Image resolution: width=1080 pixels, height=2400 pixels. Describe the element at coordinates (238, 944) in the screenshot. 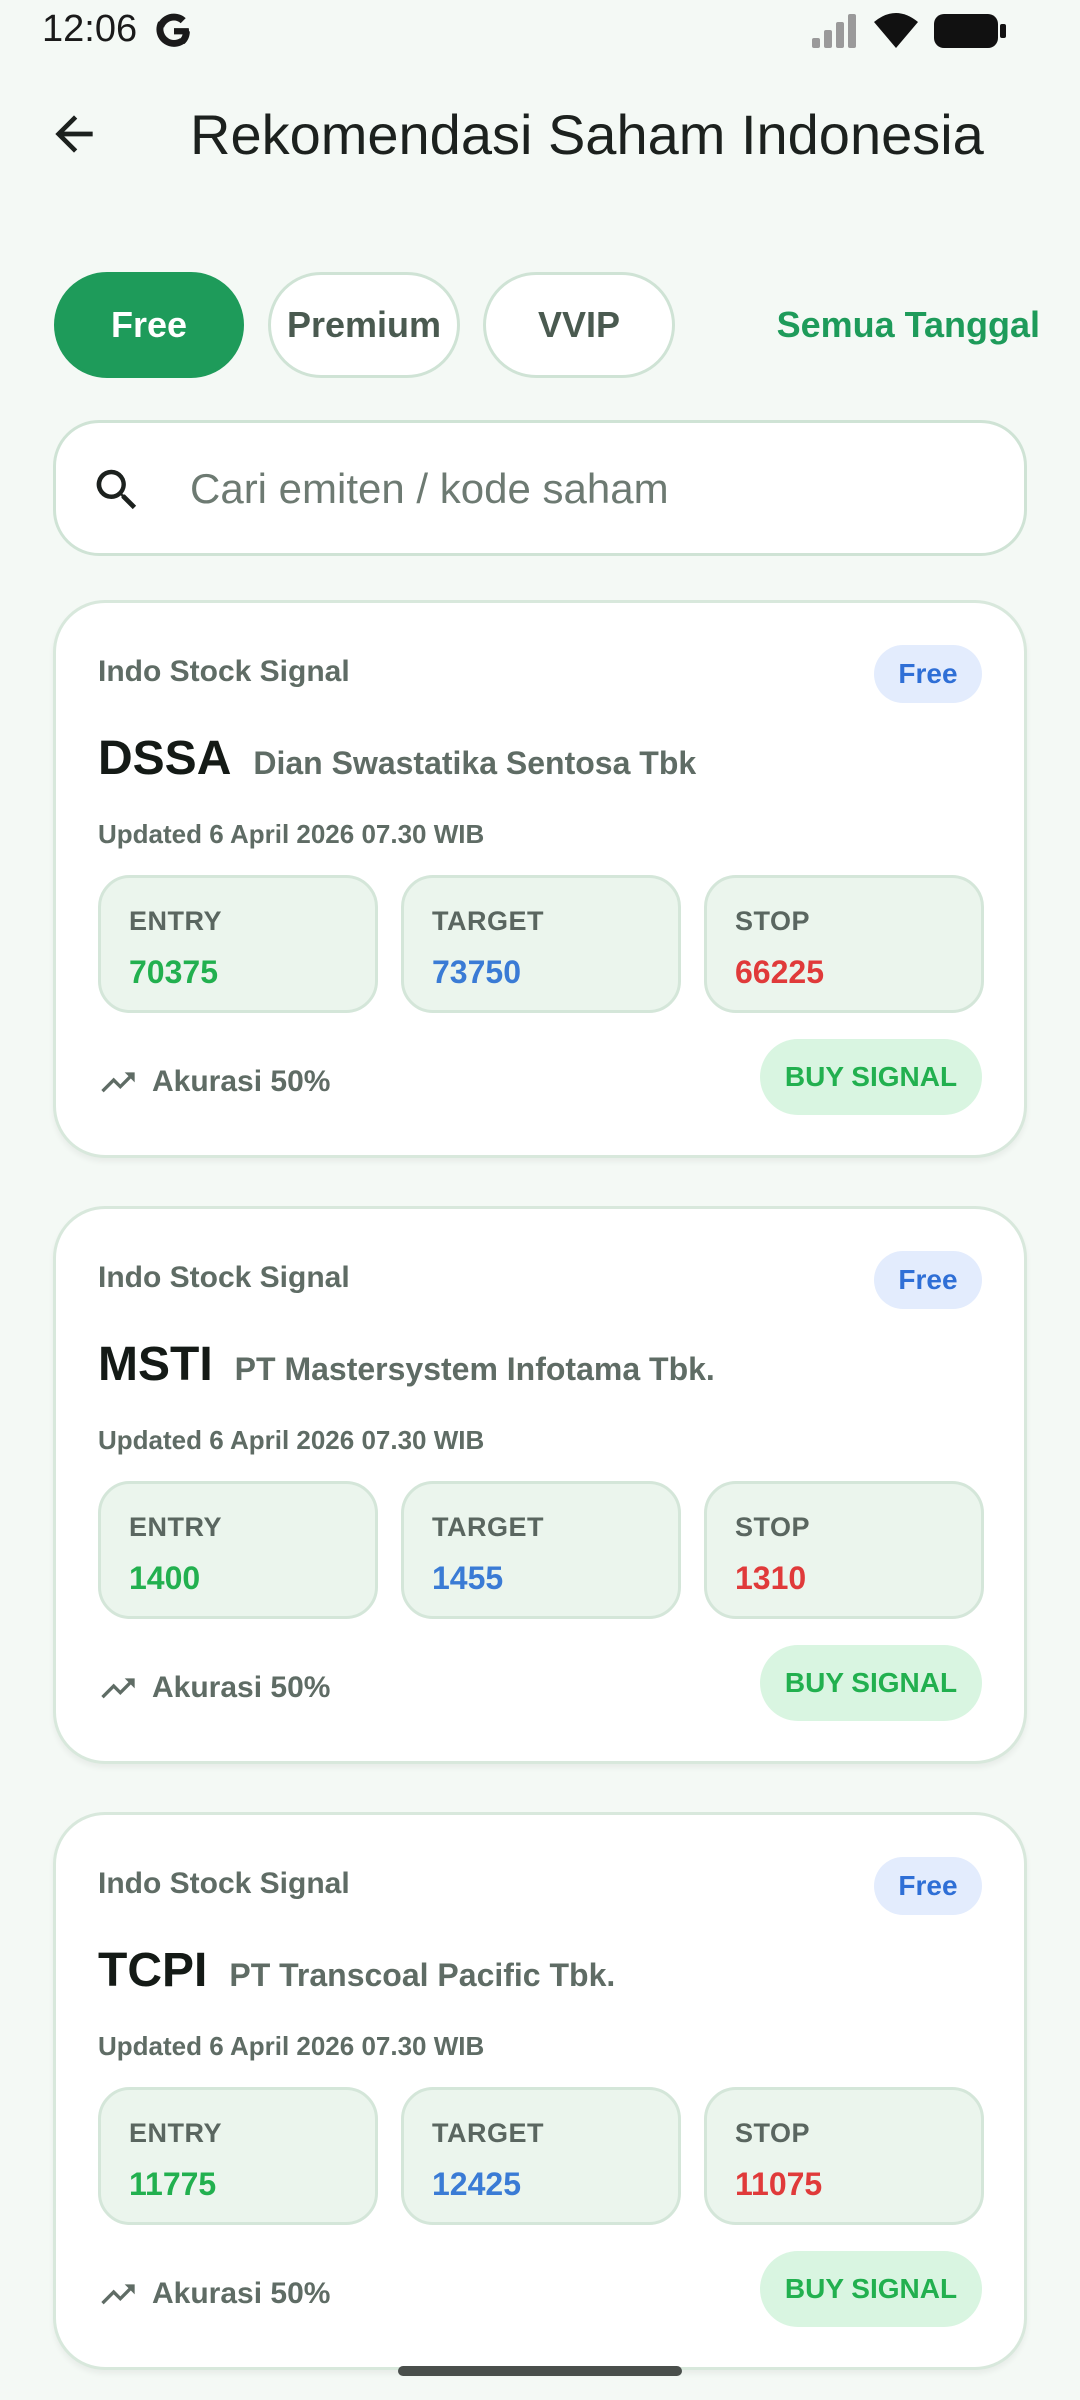

I see `entry-box: ENTRY 70375` at that location.